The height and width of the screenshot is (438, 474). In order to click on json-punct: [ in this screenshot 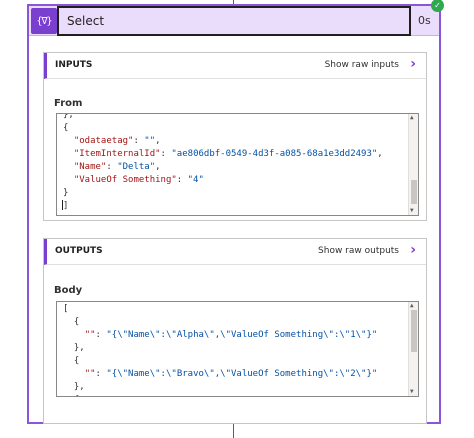, I will do `click(66, 309)`.